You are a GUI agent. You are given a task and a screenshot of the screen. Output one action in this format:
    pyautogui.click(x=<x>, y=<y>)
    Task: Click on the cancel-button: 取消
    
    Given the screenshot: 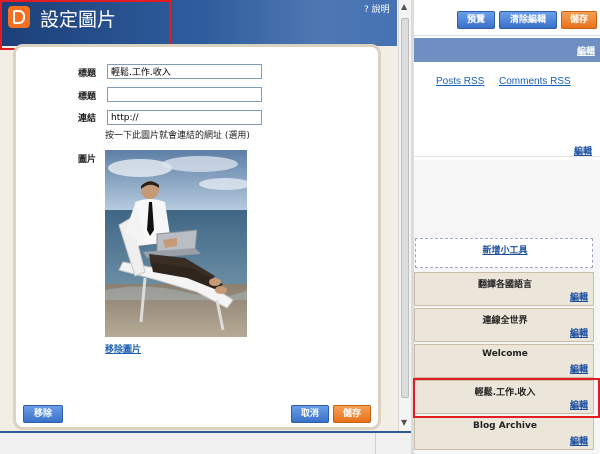 What is the action you would take?
    pyautogui.click(x=310, y=414)
    